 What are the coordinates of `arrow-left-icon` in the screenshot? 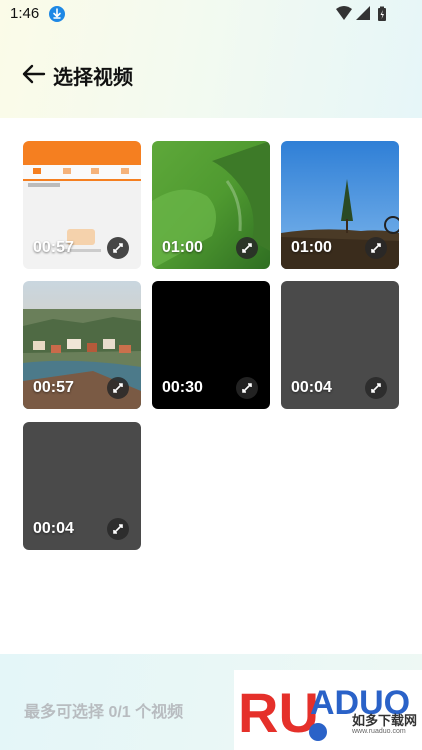 It's located at (34, 74).